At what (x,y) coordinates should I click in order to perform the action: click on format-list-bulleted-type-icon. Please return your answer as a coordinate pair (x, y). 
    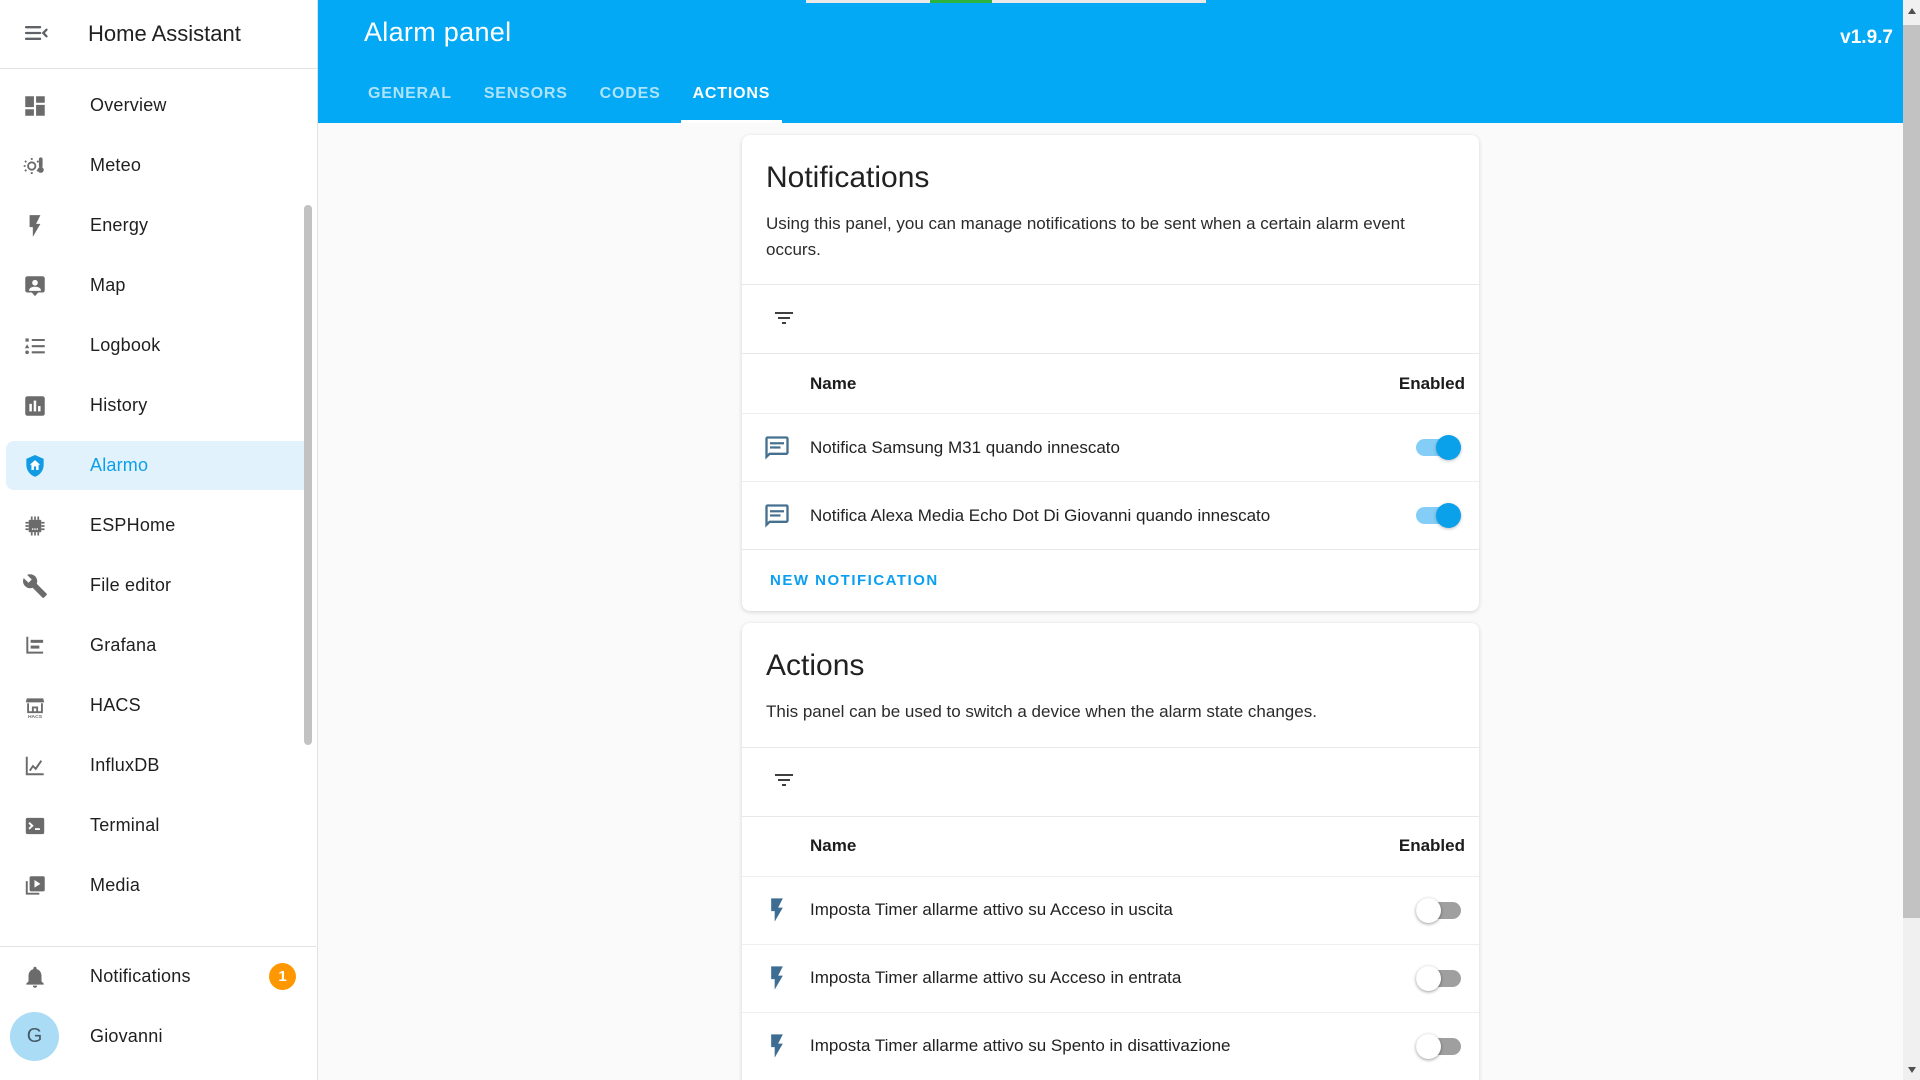
    Looking at the image, I should click on (35, 346).